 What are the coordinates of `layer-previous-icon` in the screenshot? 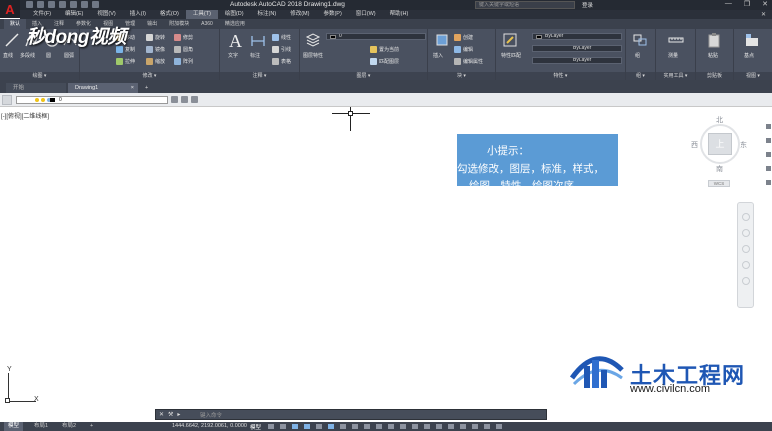 It's located at (174, 99).